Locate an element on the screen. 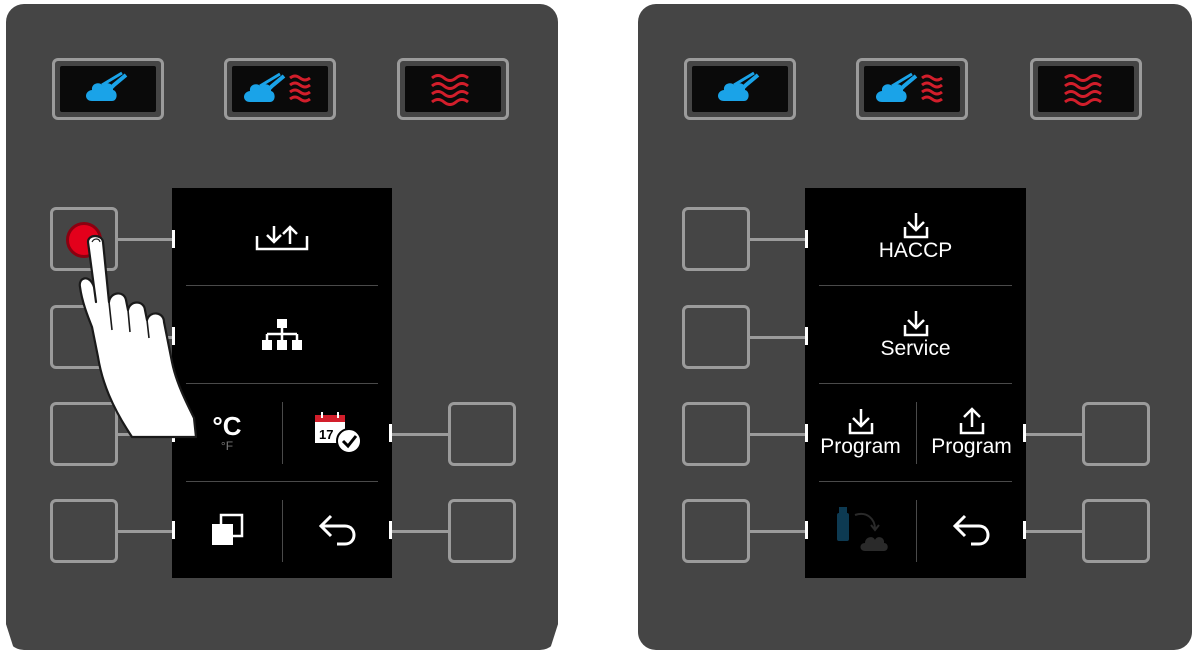  calendar-clock-icon: 17 is located at coordinates (338, 432).